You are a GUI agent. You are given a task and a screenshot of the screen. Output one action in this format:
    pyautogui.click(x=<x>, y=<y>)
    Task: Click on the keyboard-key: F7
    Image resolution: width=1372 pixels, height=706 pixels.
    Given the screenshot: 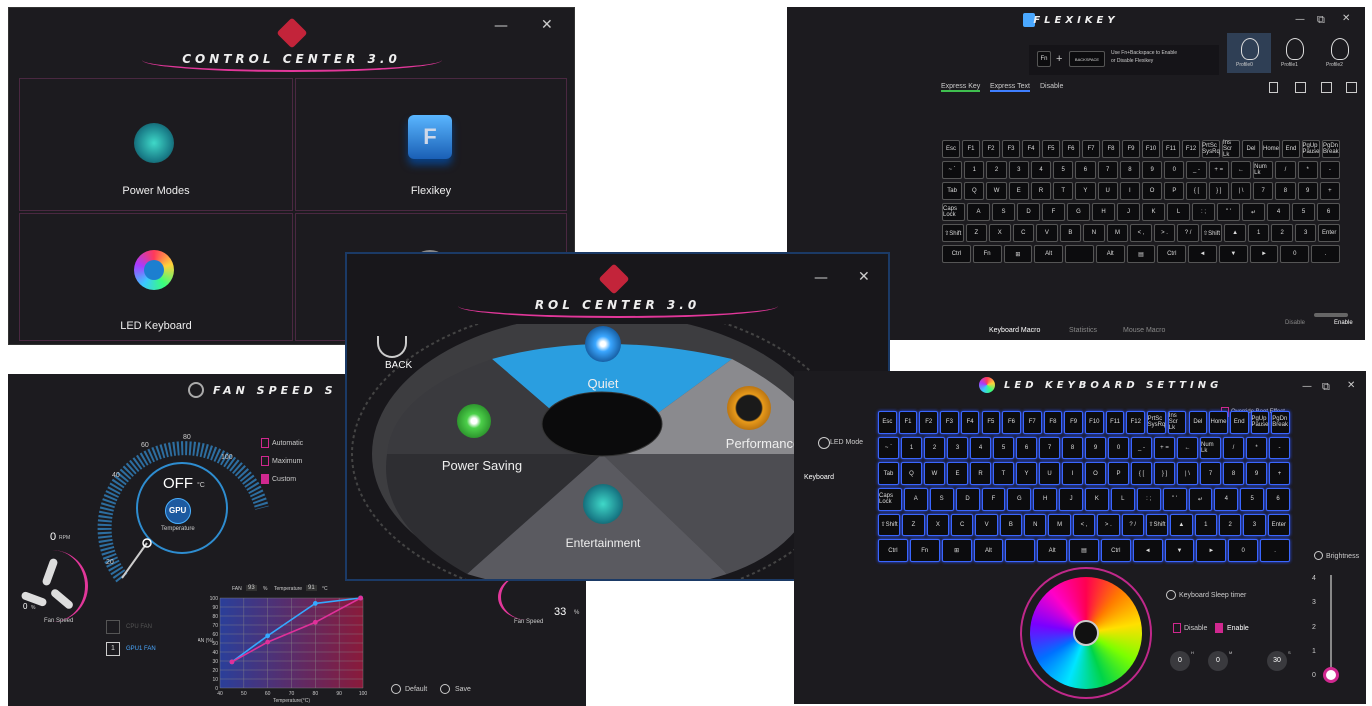 What is the action you would take?
    pyautogui.click(x=1091, y=149)
    